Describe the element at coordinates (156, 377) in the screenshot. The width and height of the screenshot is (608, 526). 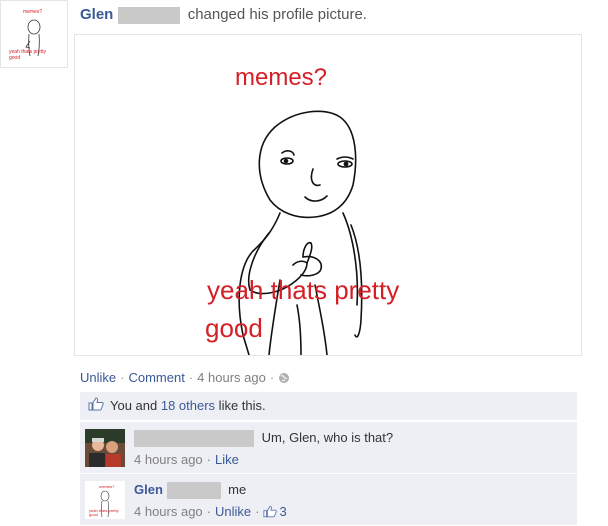
I see `comment-link: Comment` at that location.